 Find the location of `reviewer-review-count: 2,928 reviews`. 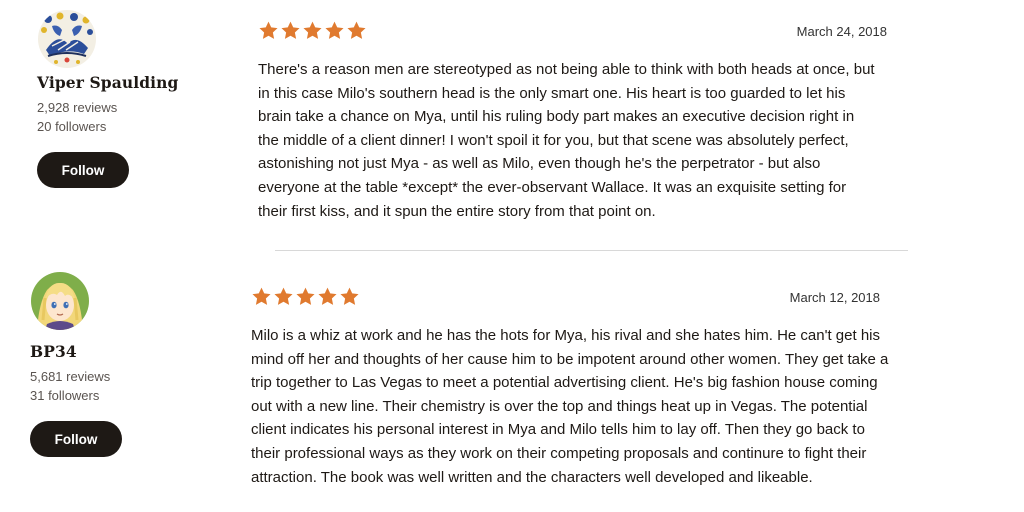

reviewer-review-count: 2,928 reviews is located at coordinates (77, 107).